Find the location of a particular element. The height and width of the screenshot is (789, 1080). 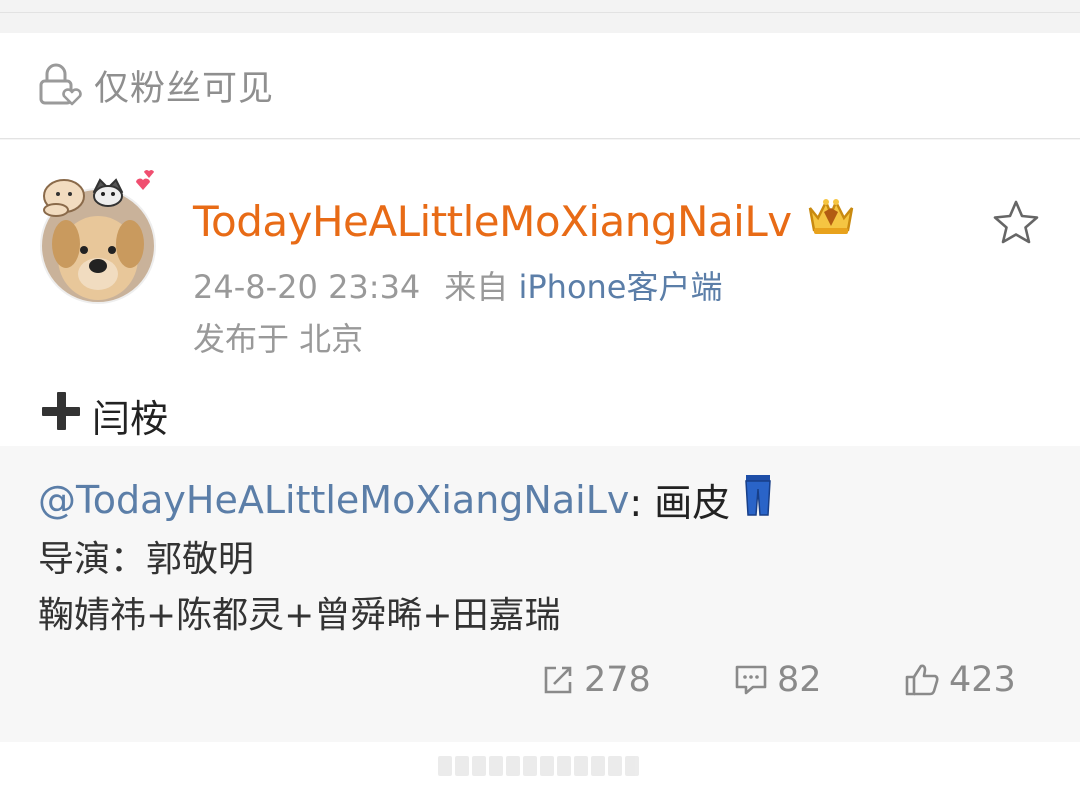

vip-crown-icon is located at coordinates (831, 221).